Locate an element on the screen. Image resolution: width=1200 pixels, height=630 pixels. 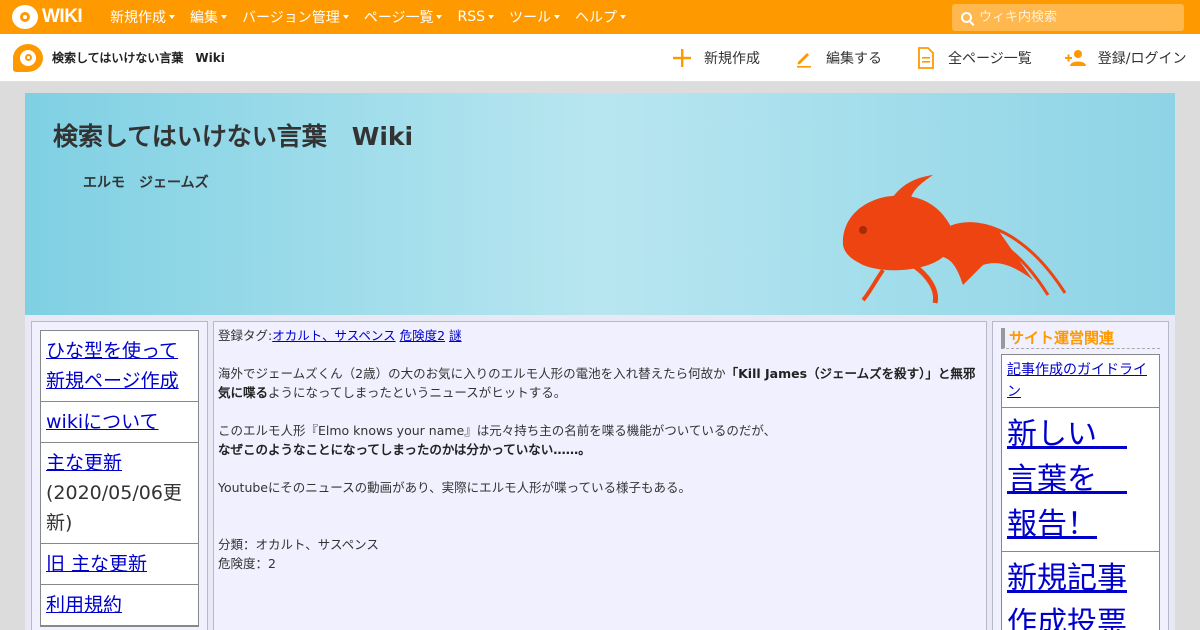
at-logo-icon is located at coordinates (28, 57).